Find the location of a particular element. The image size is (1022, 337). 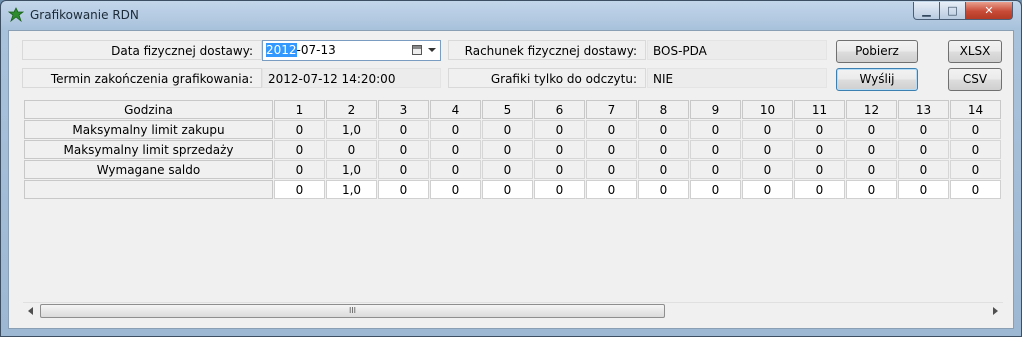

column-header-hour: 3 is located at coordinates (403, 109).